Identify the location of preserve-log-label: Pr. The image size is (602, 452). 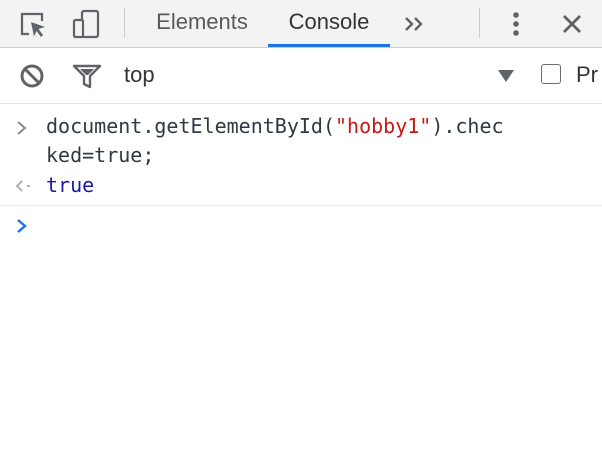
(587, 74).